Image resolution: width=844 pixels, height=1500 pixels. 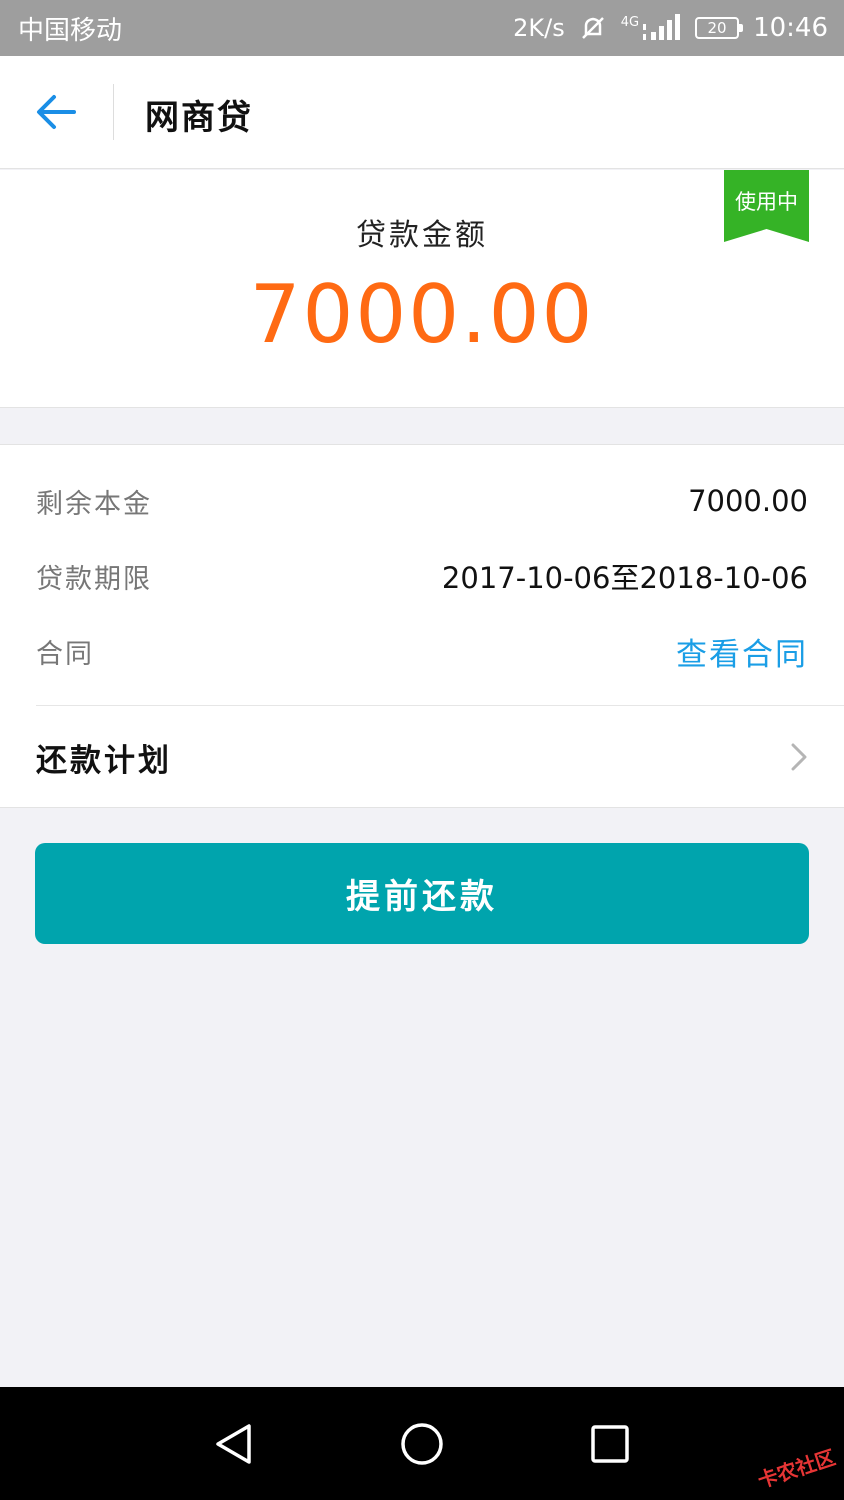 I want to click on contract-label: 合同, so click(x=65, y=654).